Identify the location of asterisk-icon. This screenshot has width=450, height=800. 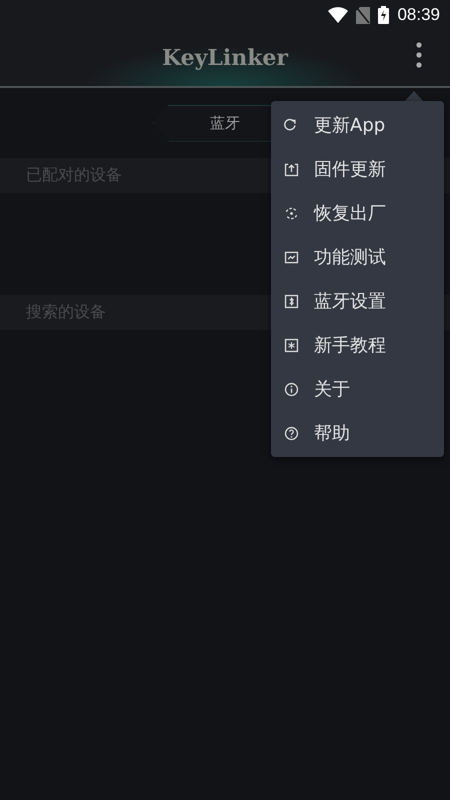
(291, 345).